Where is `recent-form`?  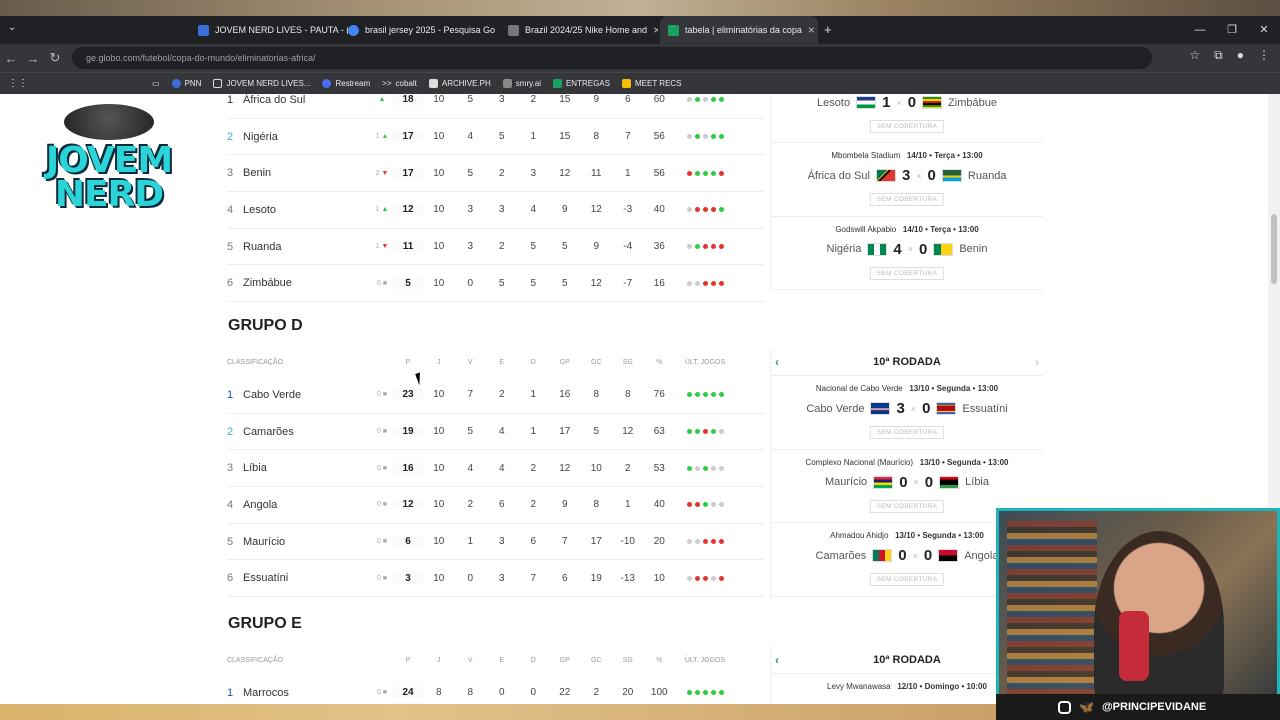
recent-form is located at coordinates (705, 505).